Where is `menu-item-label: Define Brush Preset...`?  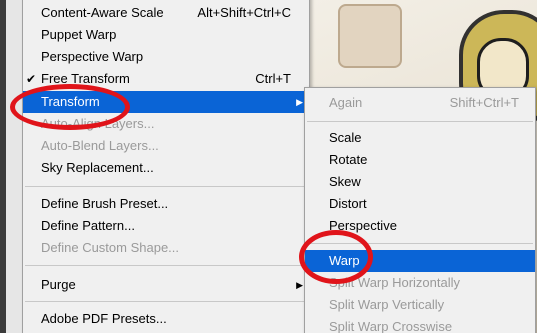 menu-item-label: Define Brush Preset... is located at coordinates (105, 203).